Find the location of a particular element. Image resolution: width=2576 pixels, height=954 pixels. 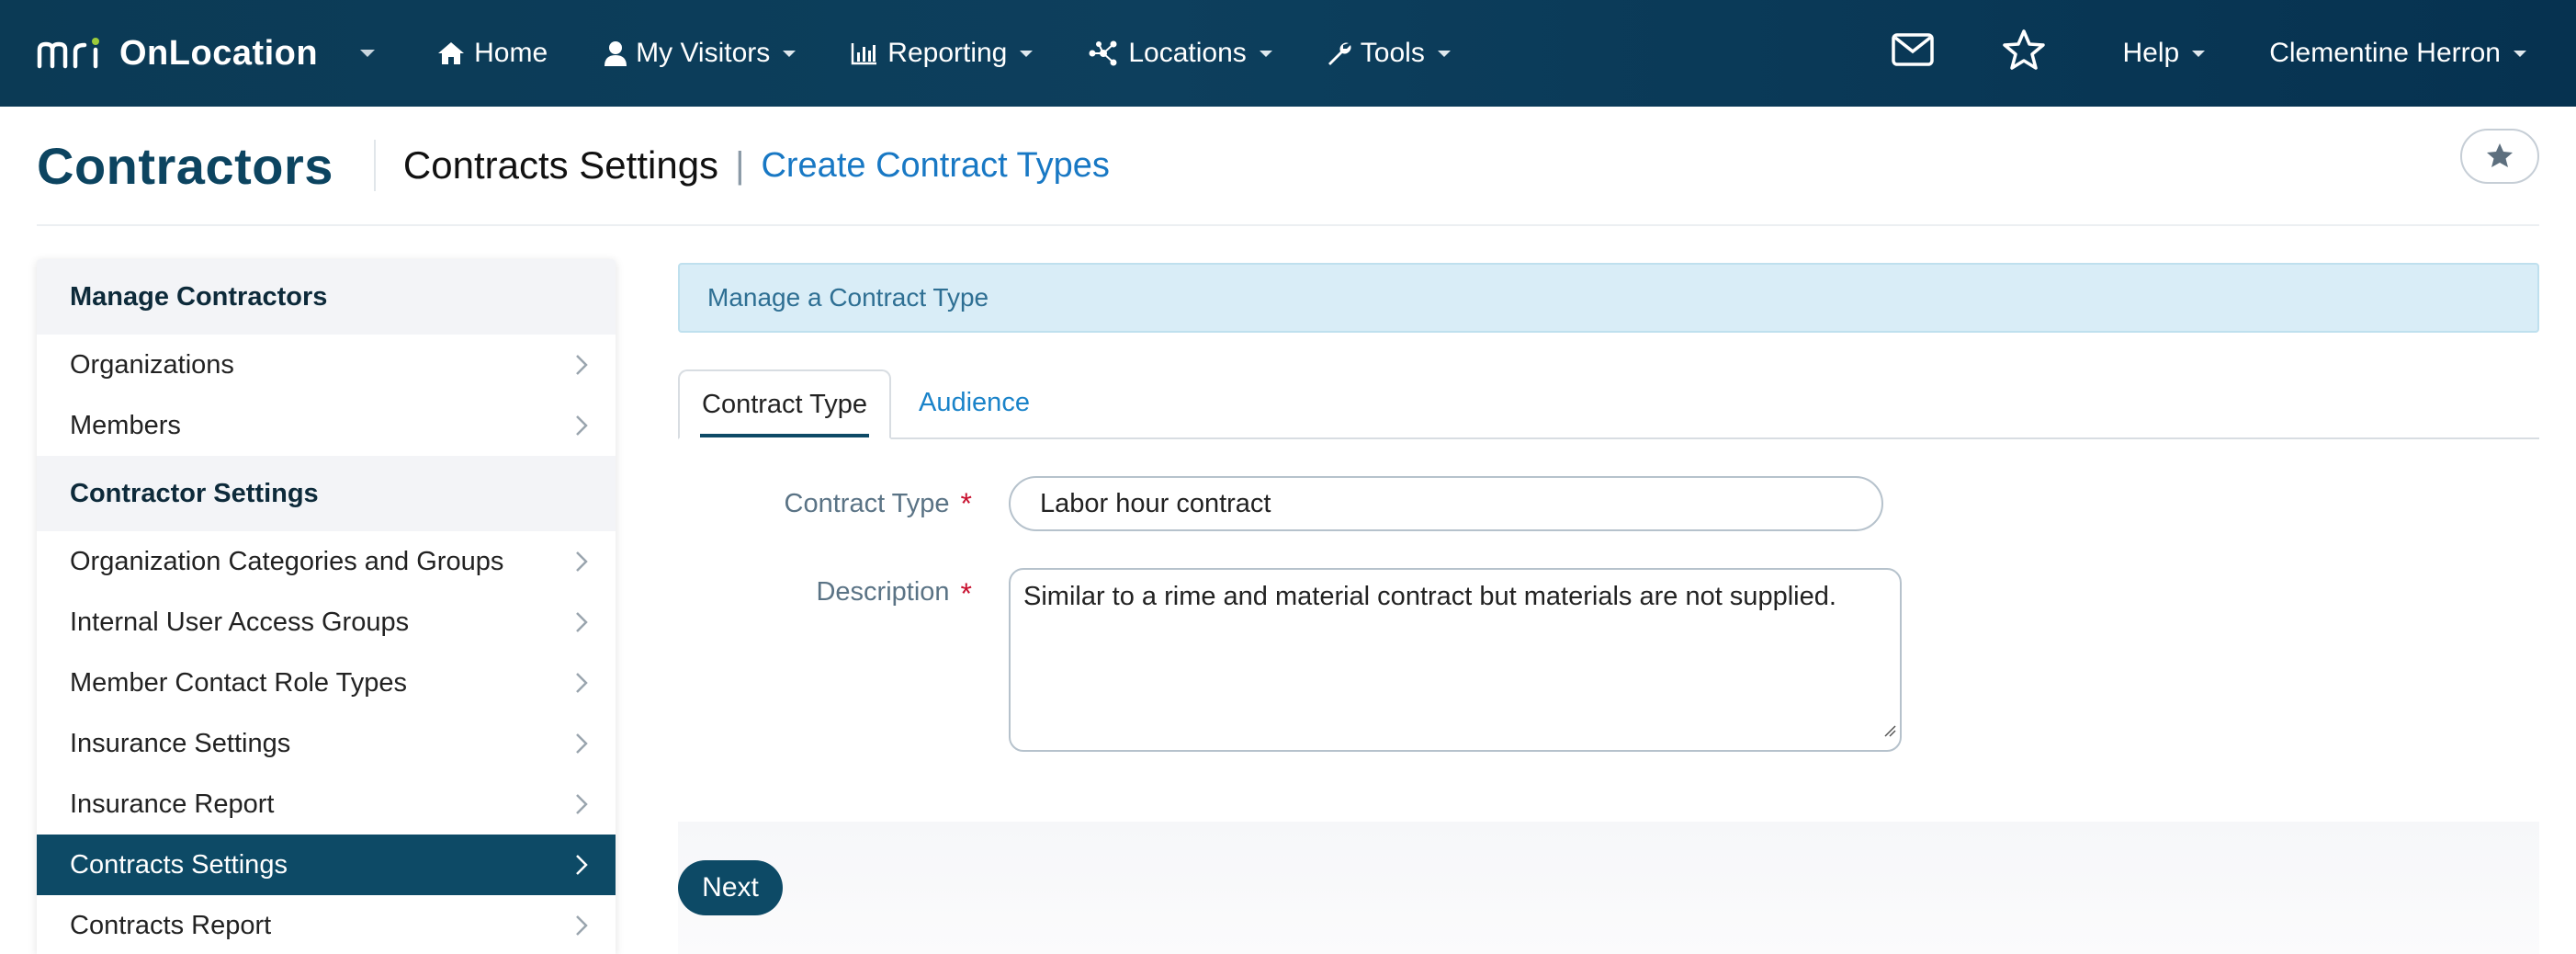

nav-help-label: Help is located at coordinates (2151, 53).